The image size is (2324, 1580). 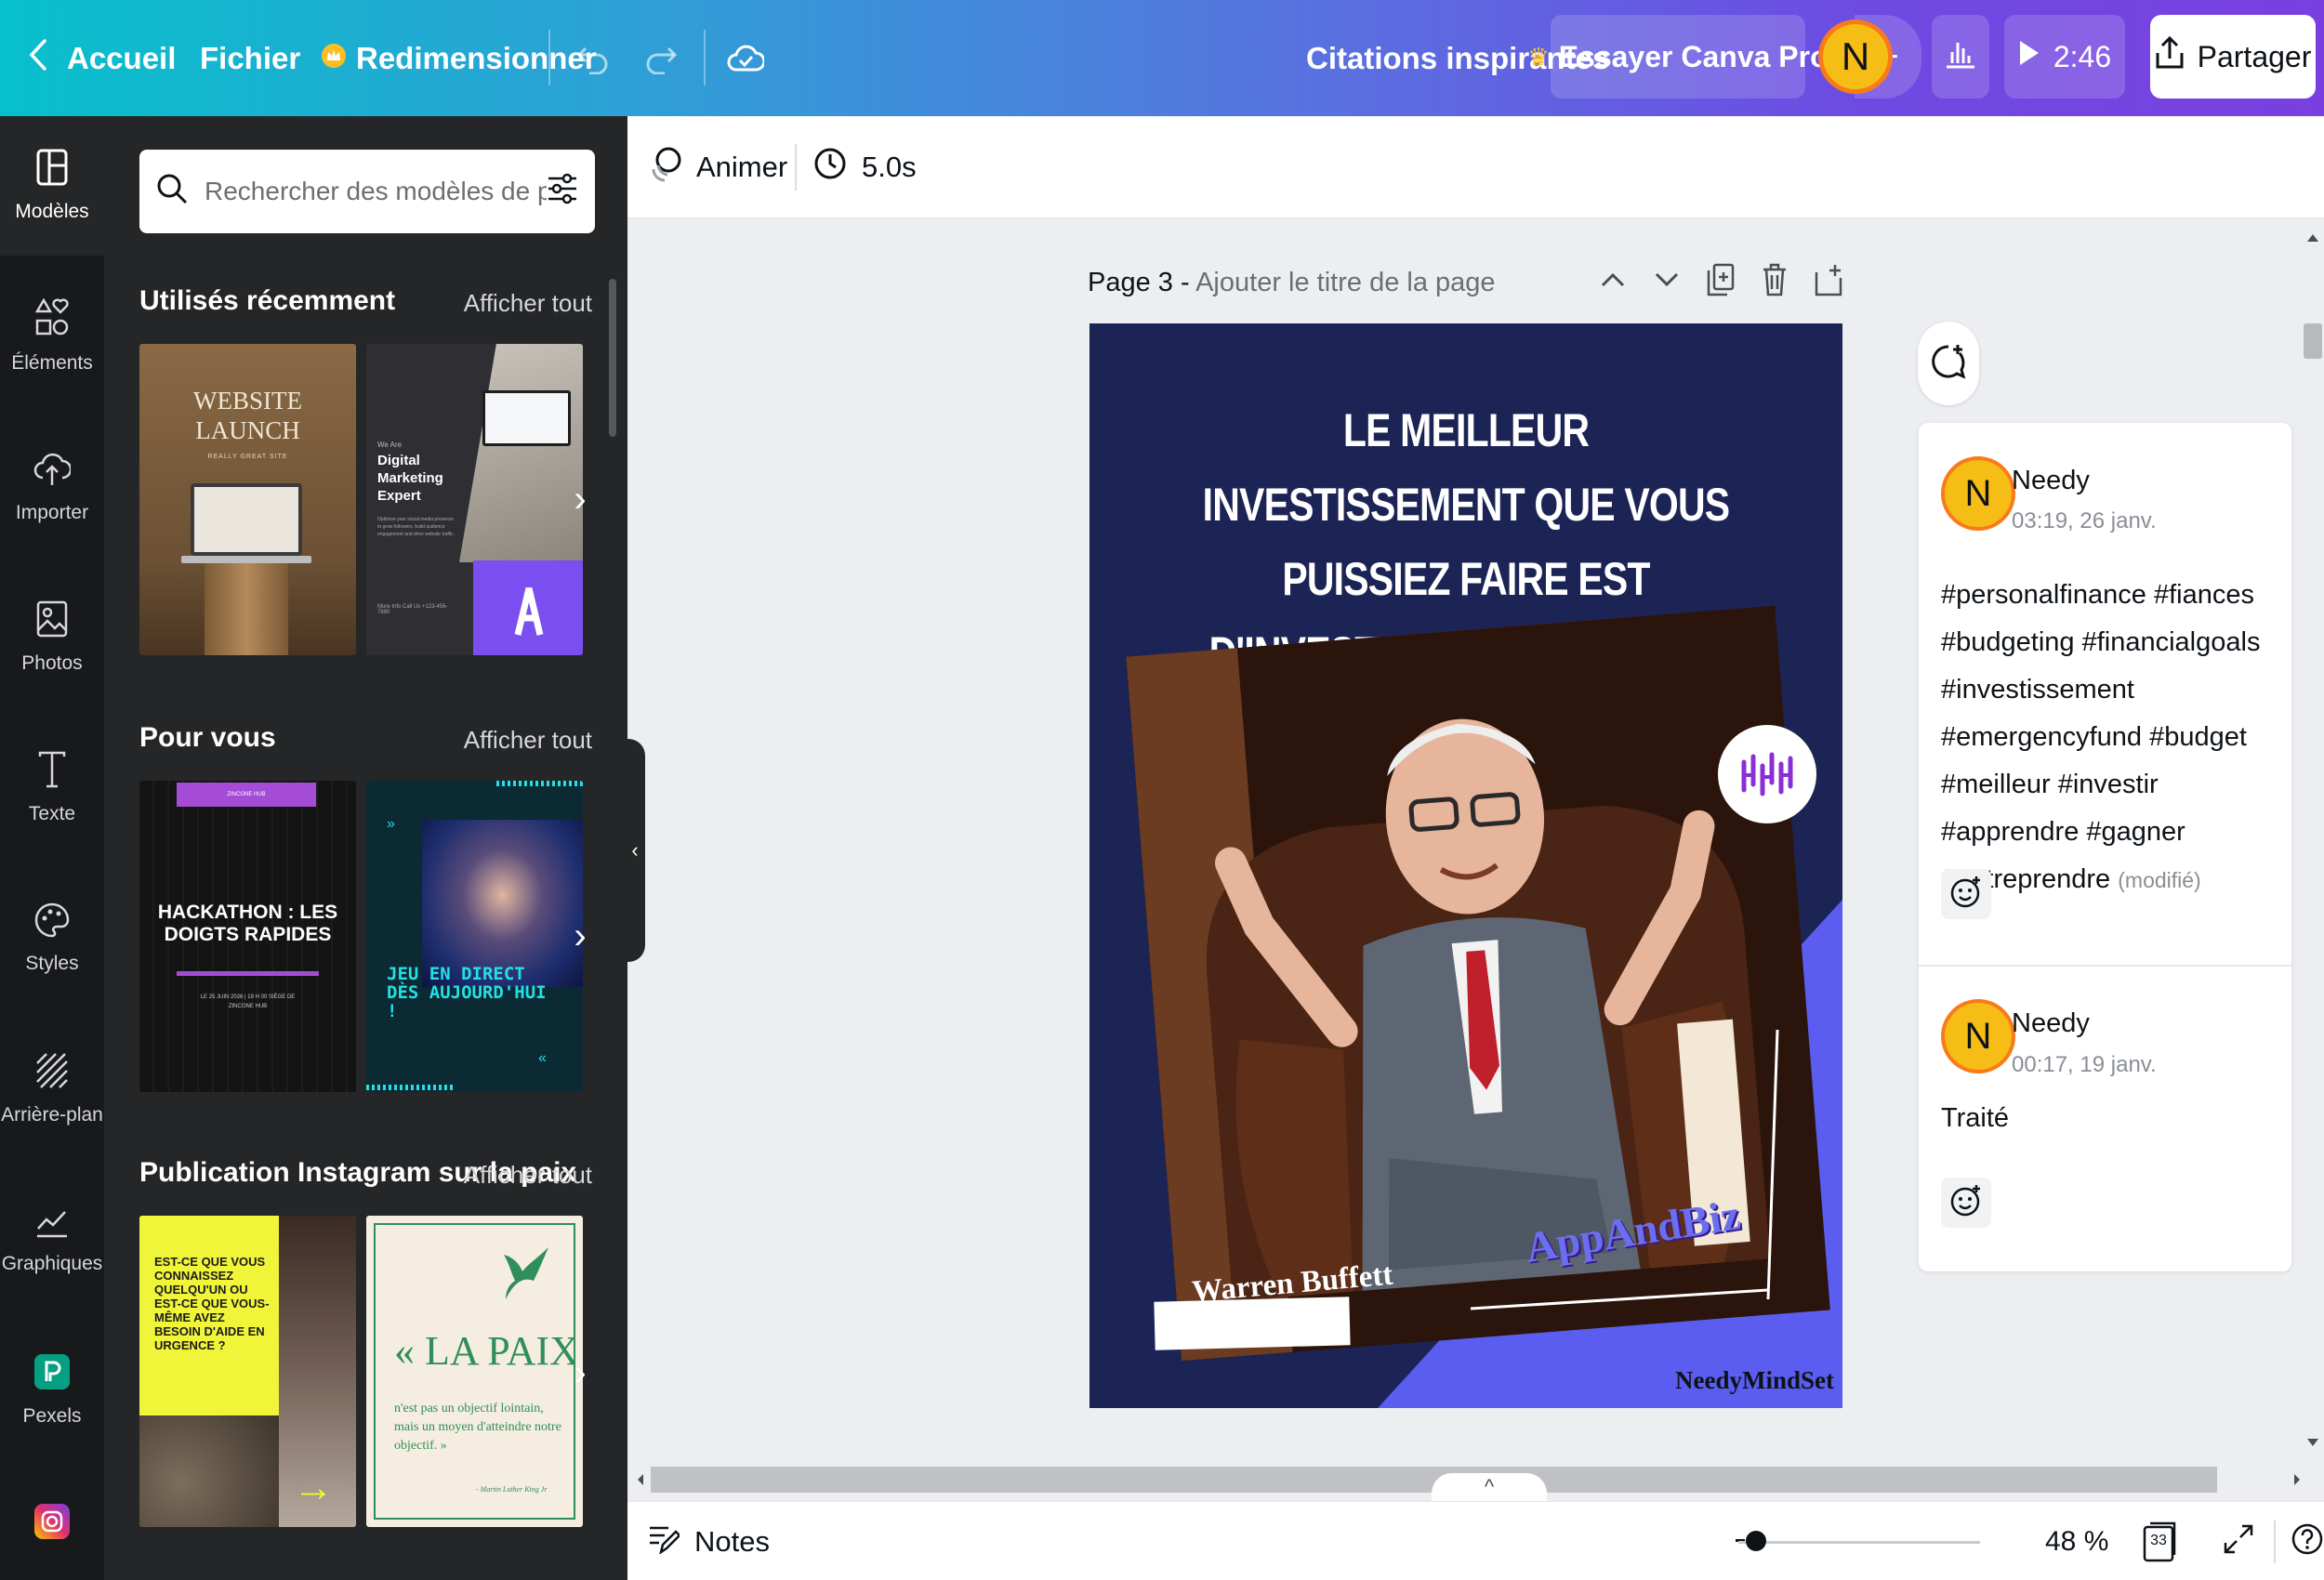 I want to click on chart-icon, so click(x=52, y=1224).